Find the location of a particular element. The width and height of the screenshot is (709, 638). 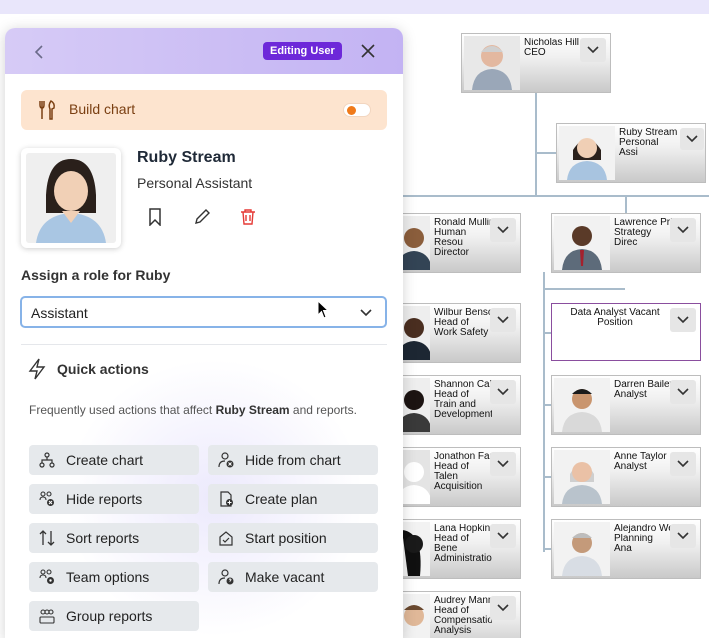

start-position-button: Start position is located at coordinates (293, 538).